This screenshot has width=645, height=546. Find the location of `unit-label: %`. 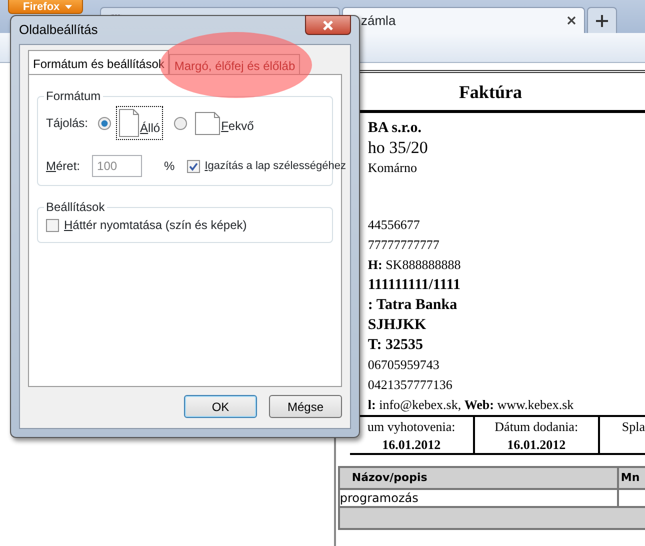

unit-label: % is located at coordinates (169, 166).